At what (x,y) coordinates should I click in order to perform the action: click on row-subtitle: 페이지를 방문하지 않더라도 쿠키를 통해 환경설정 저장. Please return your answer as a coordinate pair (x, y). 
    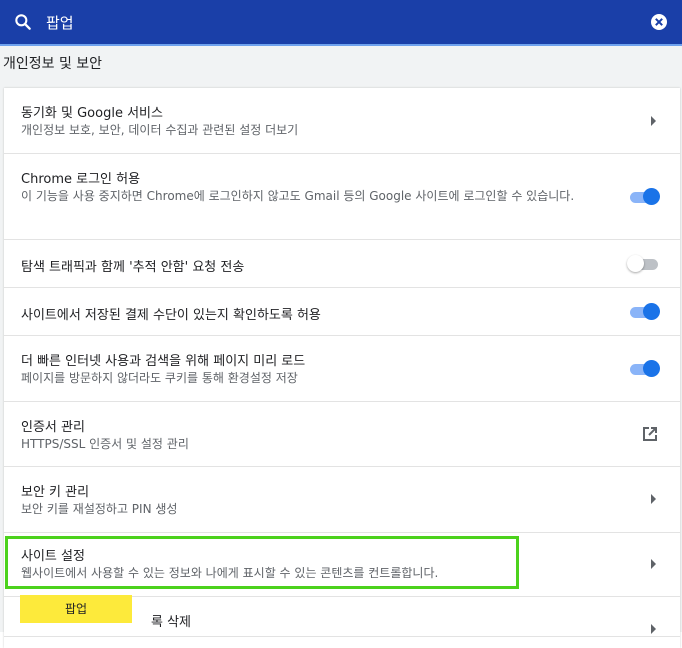
    Looking at the image, I should click on (159, 378).